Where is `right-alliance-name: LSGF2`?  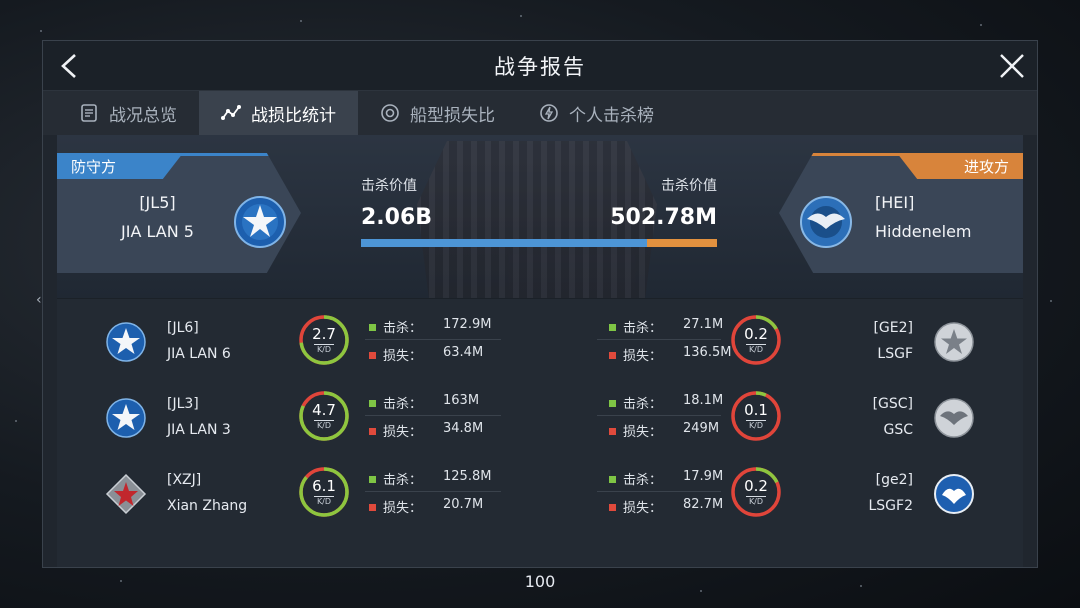 right-alliance-name: LSGF2 is located at coordinates (891, 506).